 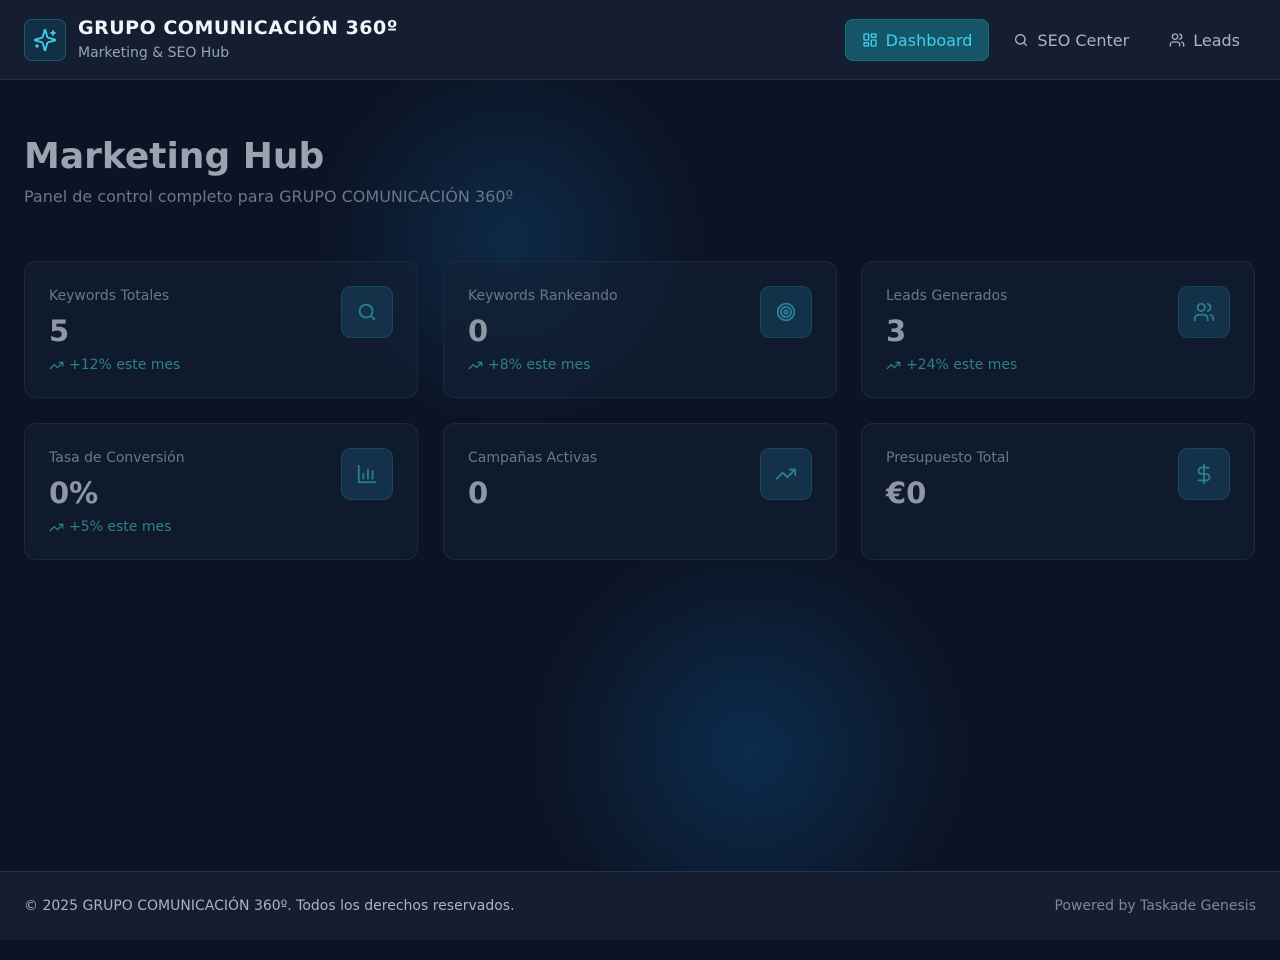 I want to click on stat-label: Presupuesto Total, so click(x=948, y=458).